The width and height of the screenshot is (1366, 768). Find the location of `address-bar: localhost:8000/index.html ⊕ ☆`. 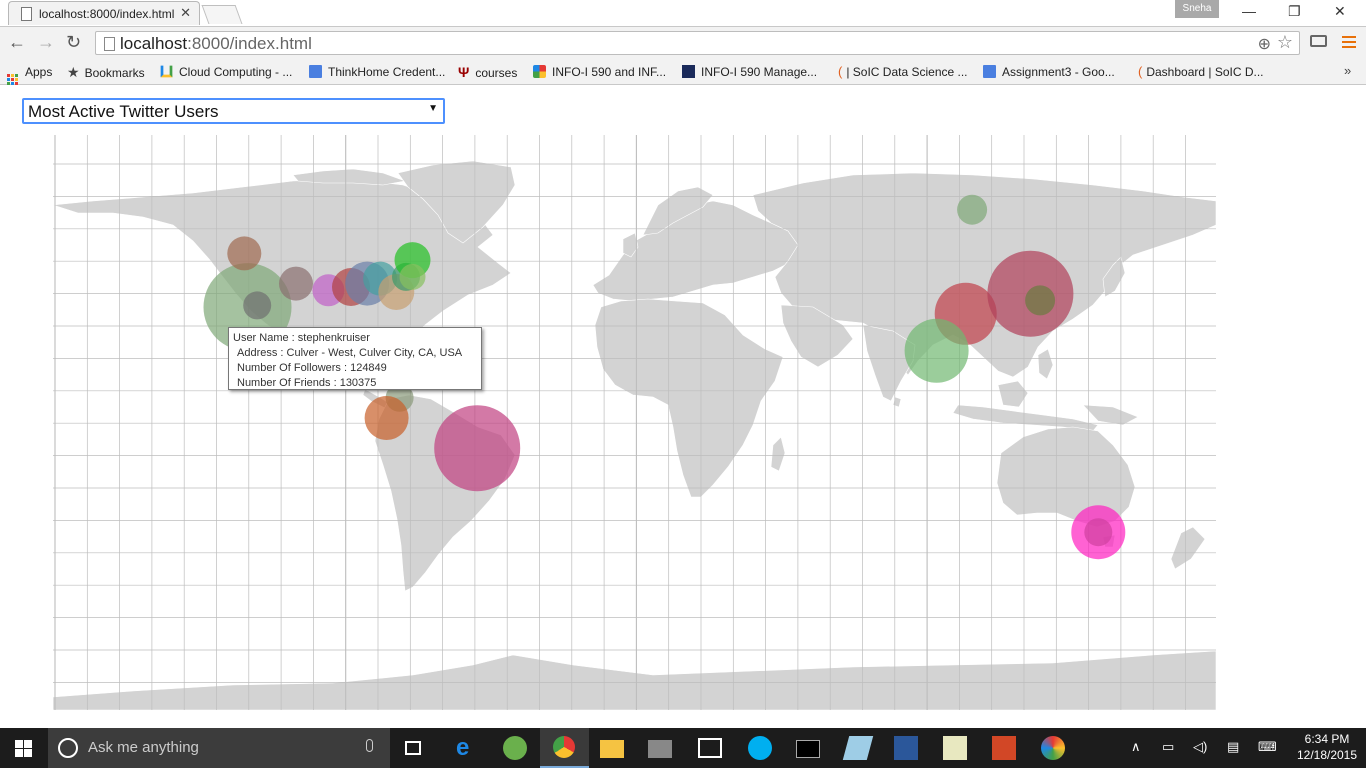

address-bar: localhost:8000/index.html ⊕ ☆ is located at coordinates (697, 43).